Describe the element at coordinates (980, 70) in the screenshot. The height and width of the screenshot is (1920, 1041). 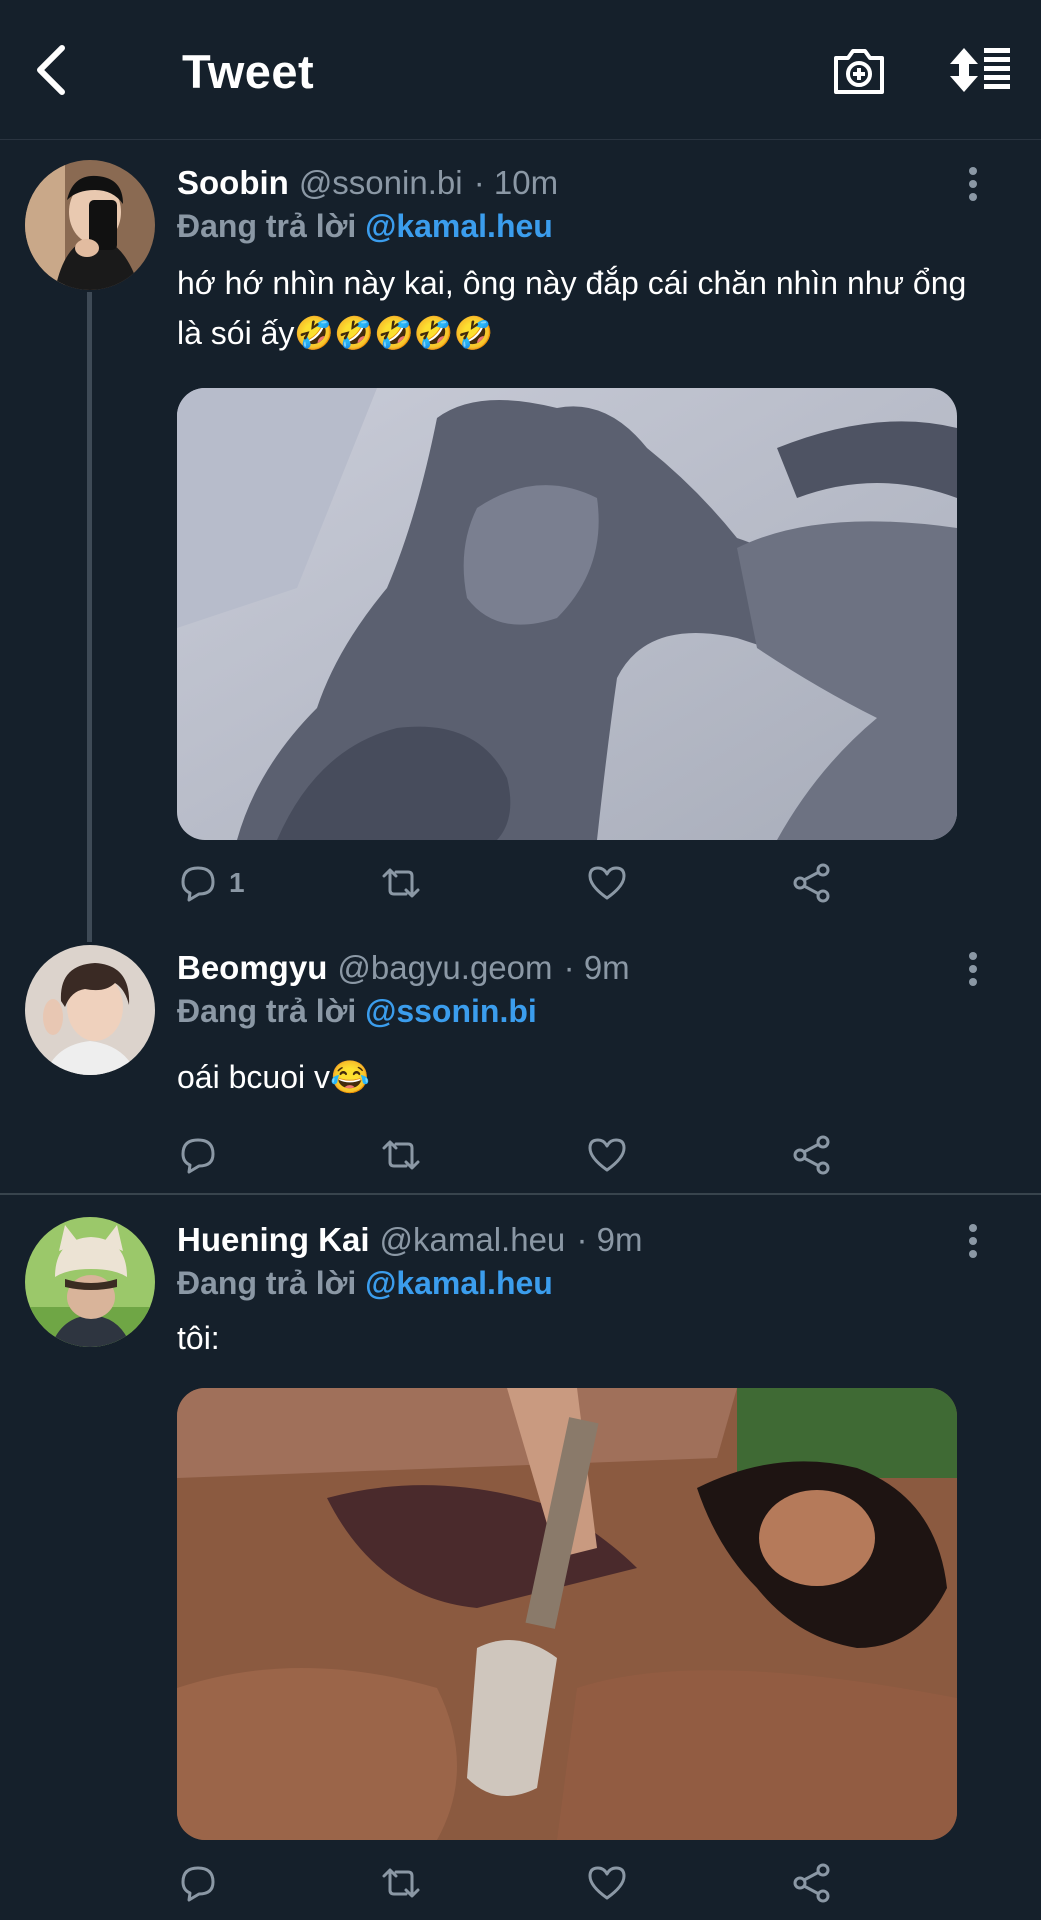
I see `sort-icon` at that location.